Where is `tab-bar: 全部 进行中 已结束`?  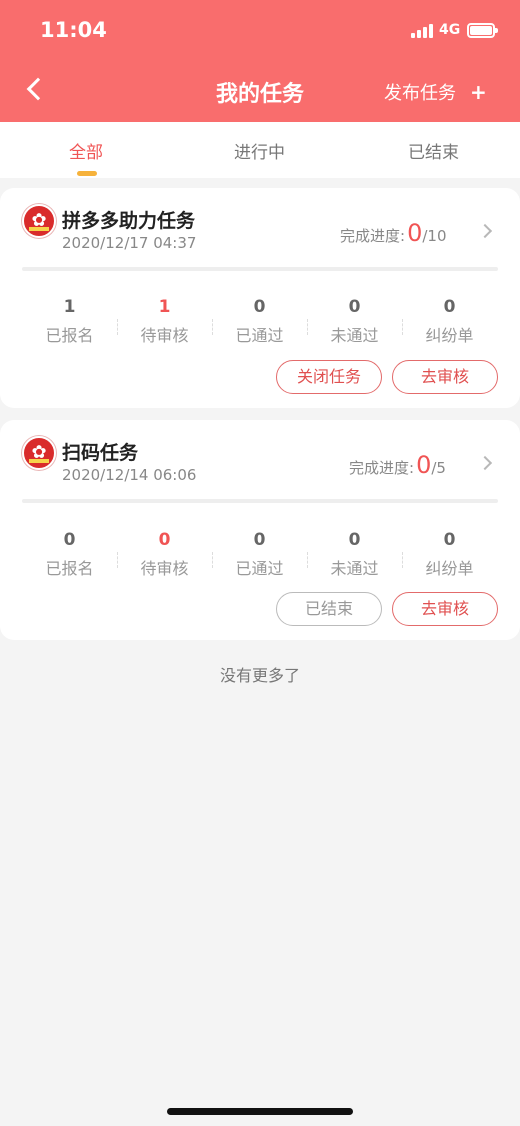
tab-bar: 全部 进行中 已结束 is located at coordinates (260, 150).